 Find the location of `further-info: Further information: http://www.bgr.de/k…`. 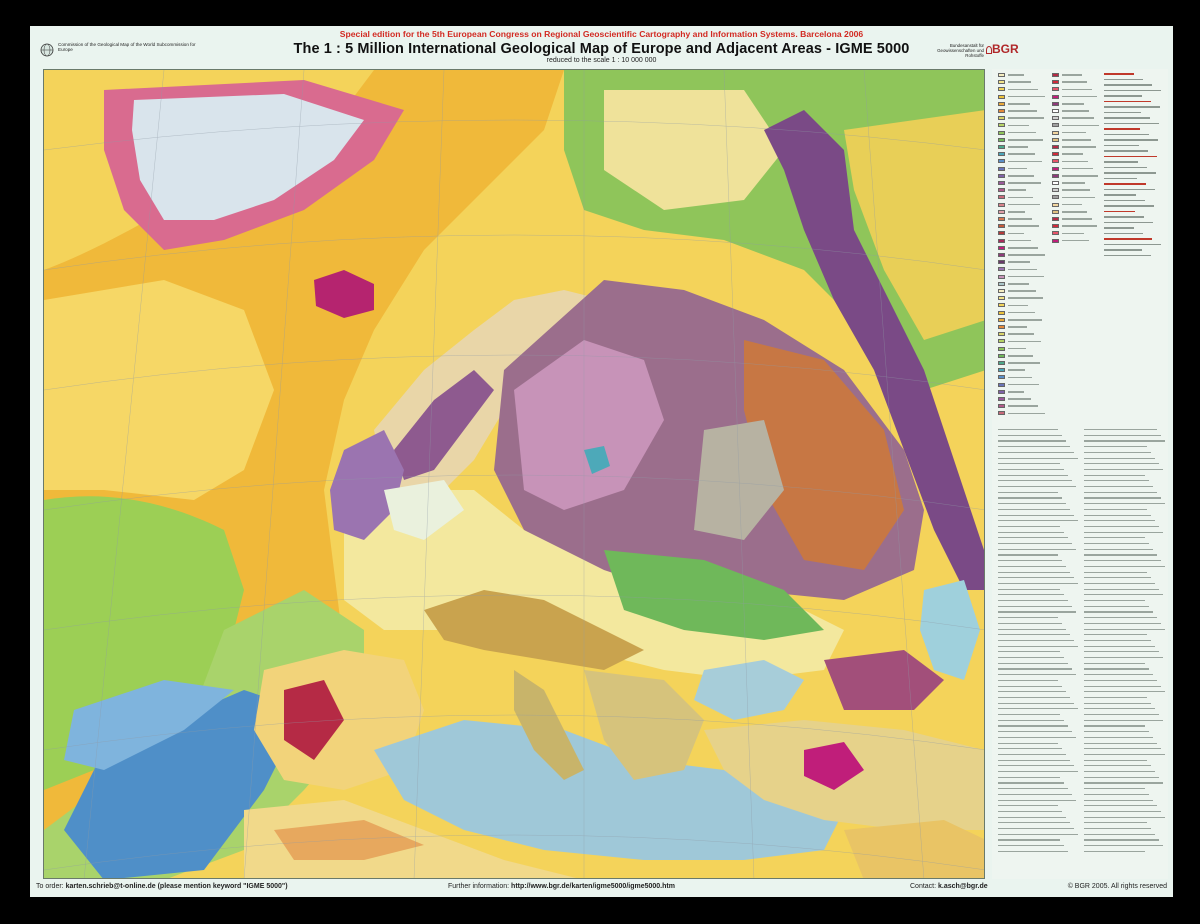

further-info: Further information: http://www.bgr.de/k… is located at coordinates (561, 886).